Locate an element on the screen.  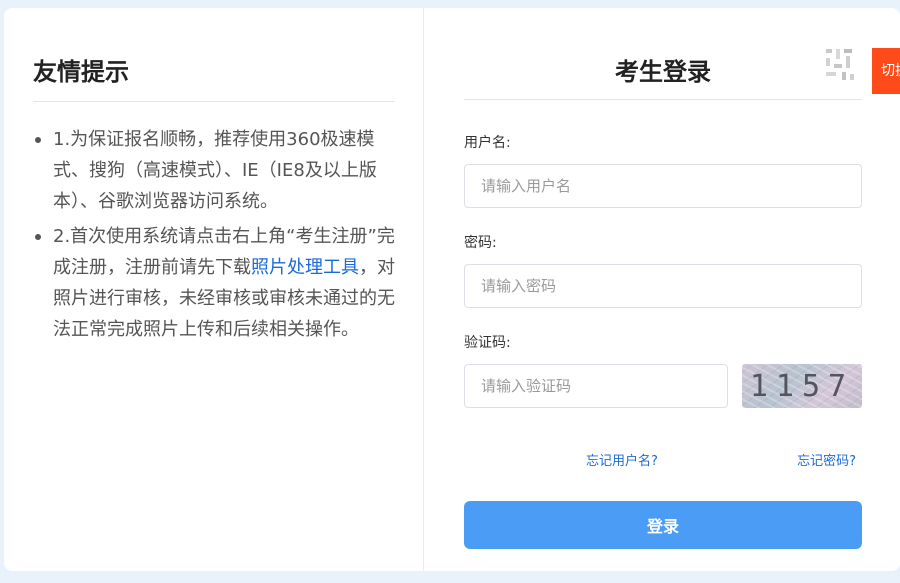
captcha-input is located at coordinates (596, 386).